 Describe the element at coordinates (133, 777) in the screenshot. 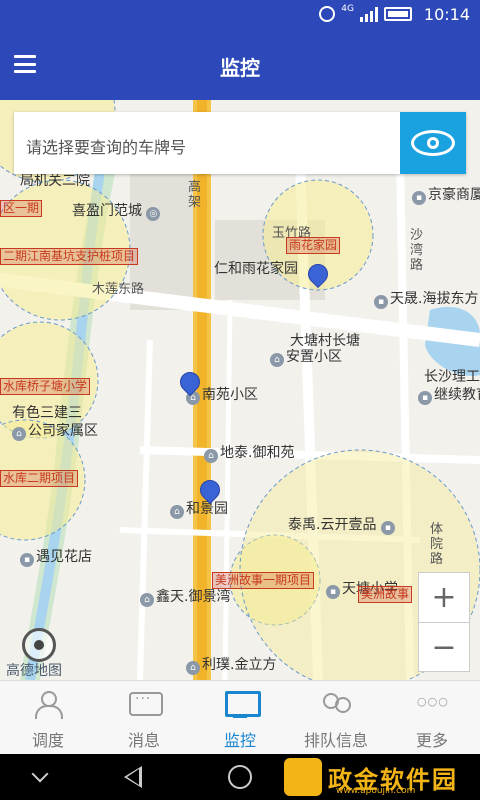

I see `back-icon` at that location.